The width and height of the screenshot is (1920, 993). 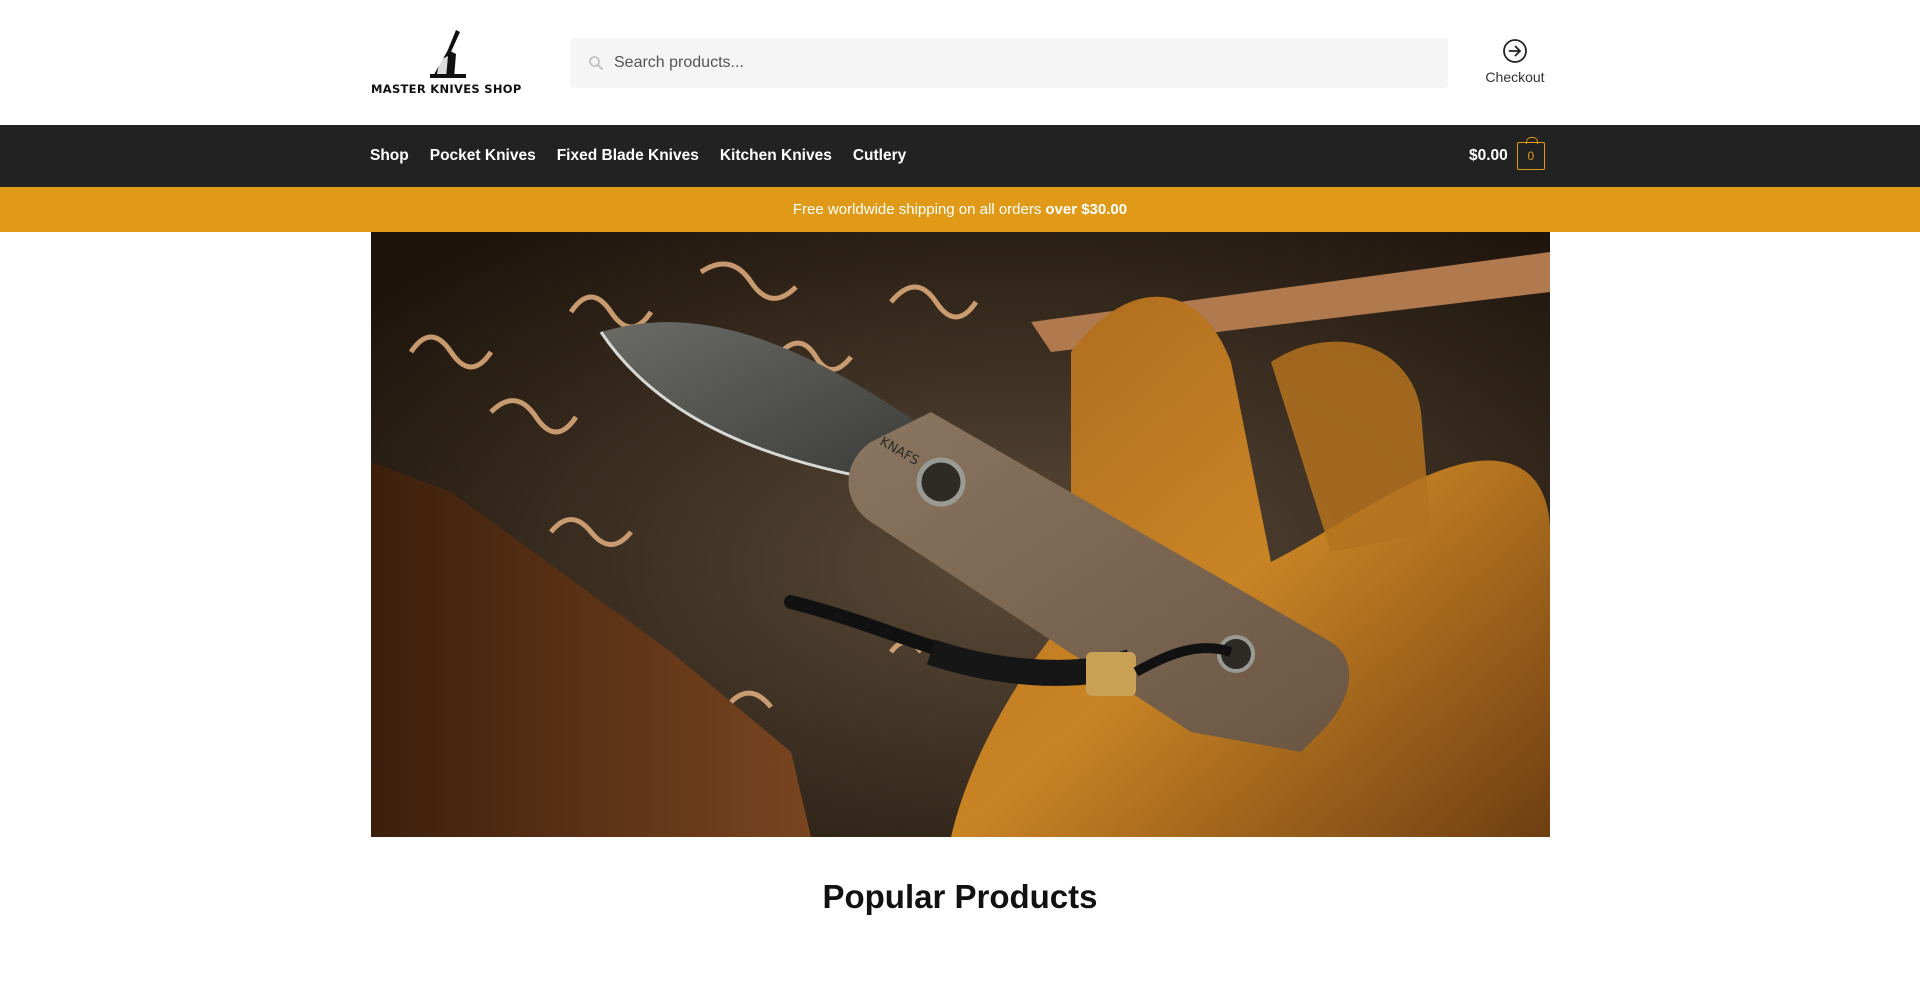 What do you see at coordinates (960, 896) in the screenshot?
I see `section-title-popular-products: Popular Products` at bounding box center [960, 896].